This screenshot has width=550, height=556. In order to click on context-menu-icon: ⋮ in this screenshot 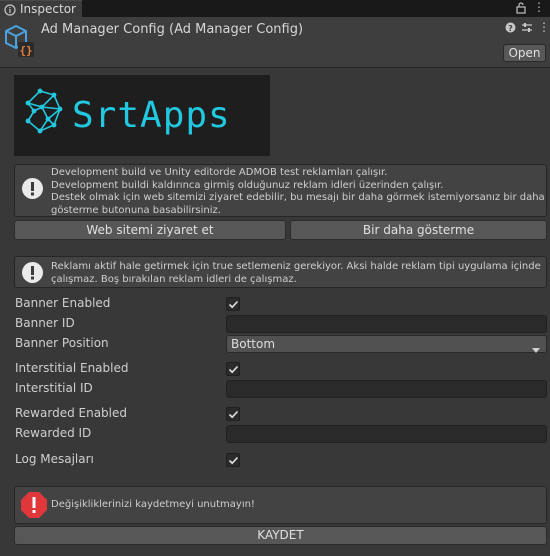, I will do `click(544, 28)`.